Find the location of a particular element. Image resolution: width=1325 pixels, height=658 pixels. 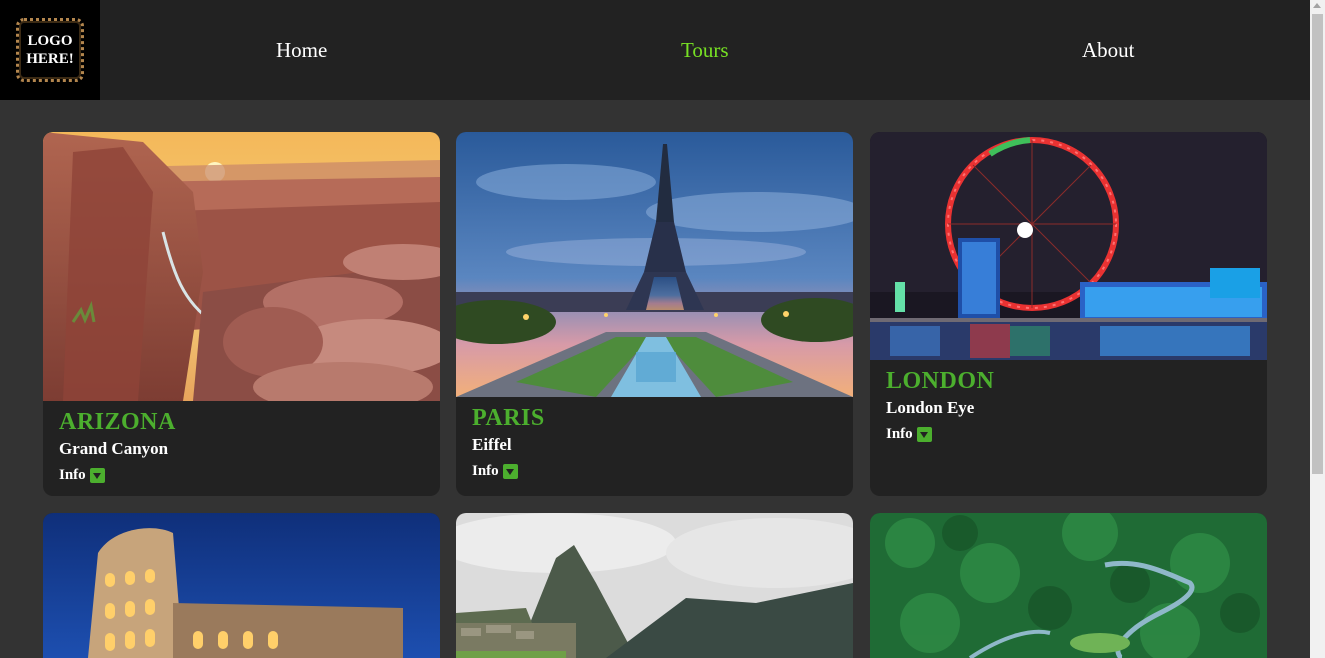

logo-container: LOGO HERE! is located at coordinates (50, 50).